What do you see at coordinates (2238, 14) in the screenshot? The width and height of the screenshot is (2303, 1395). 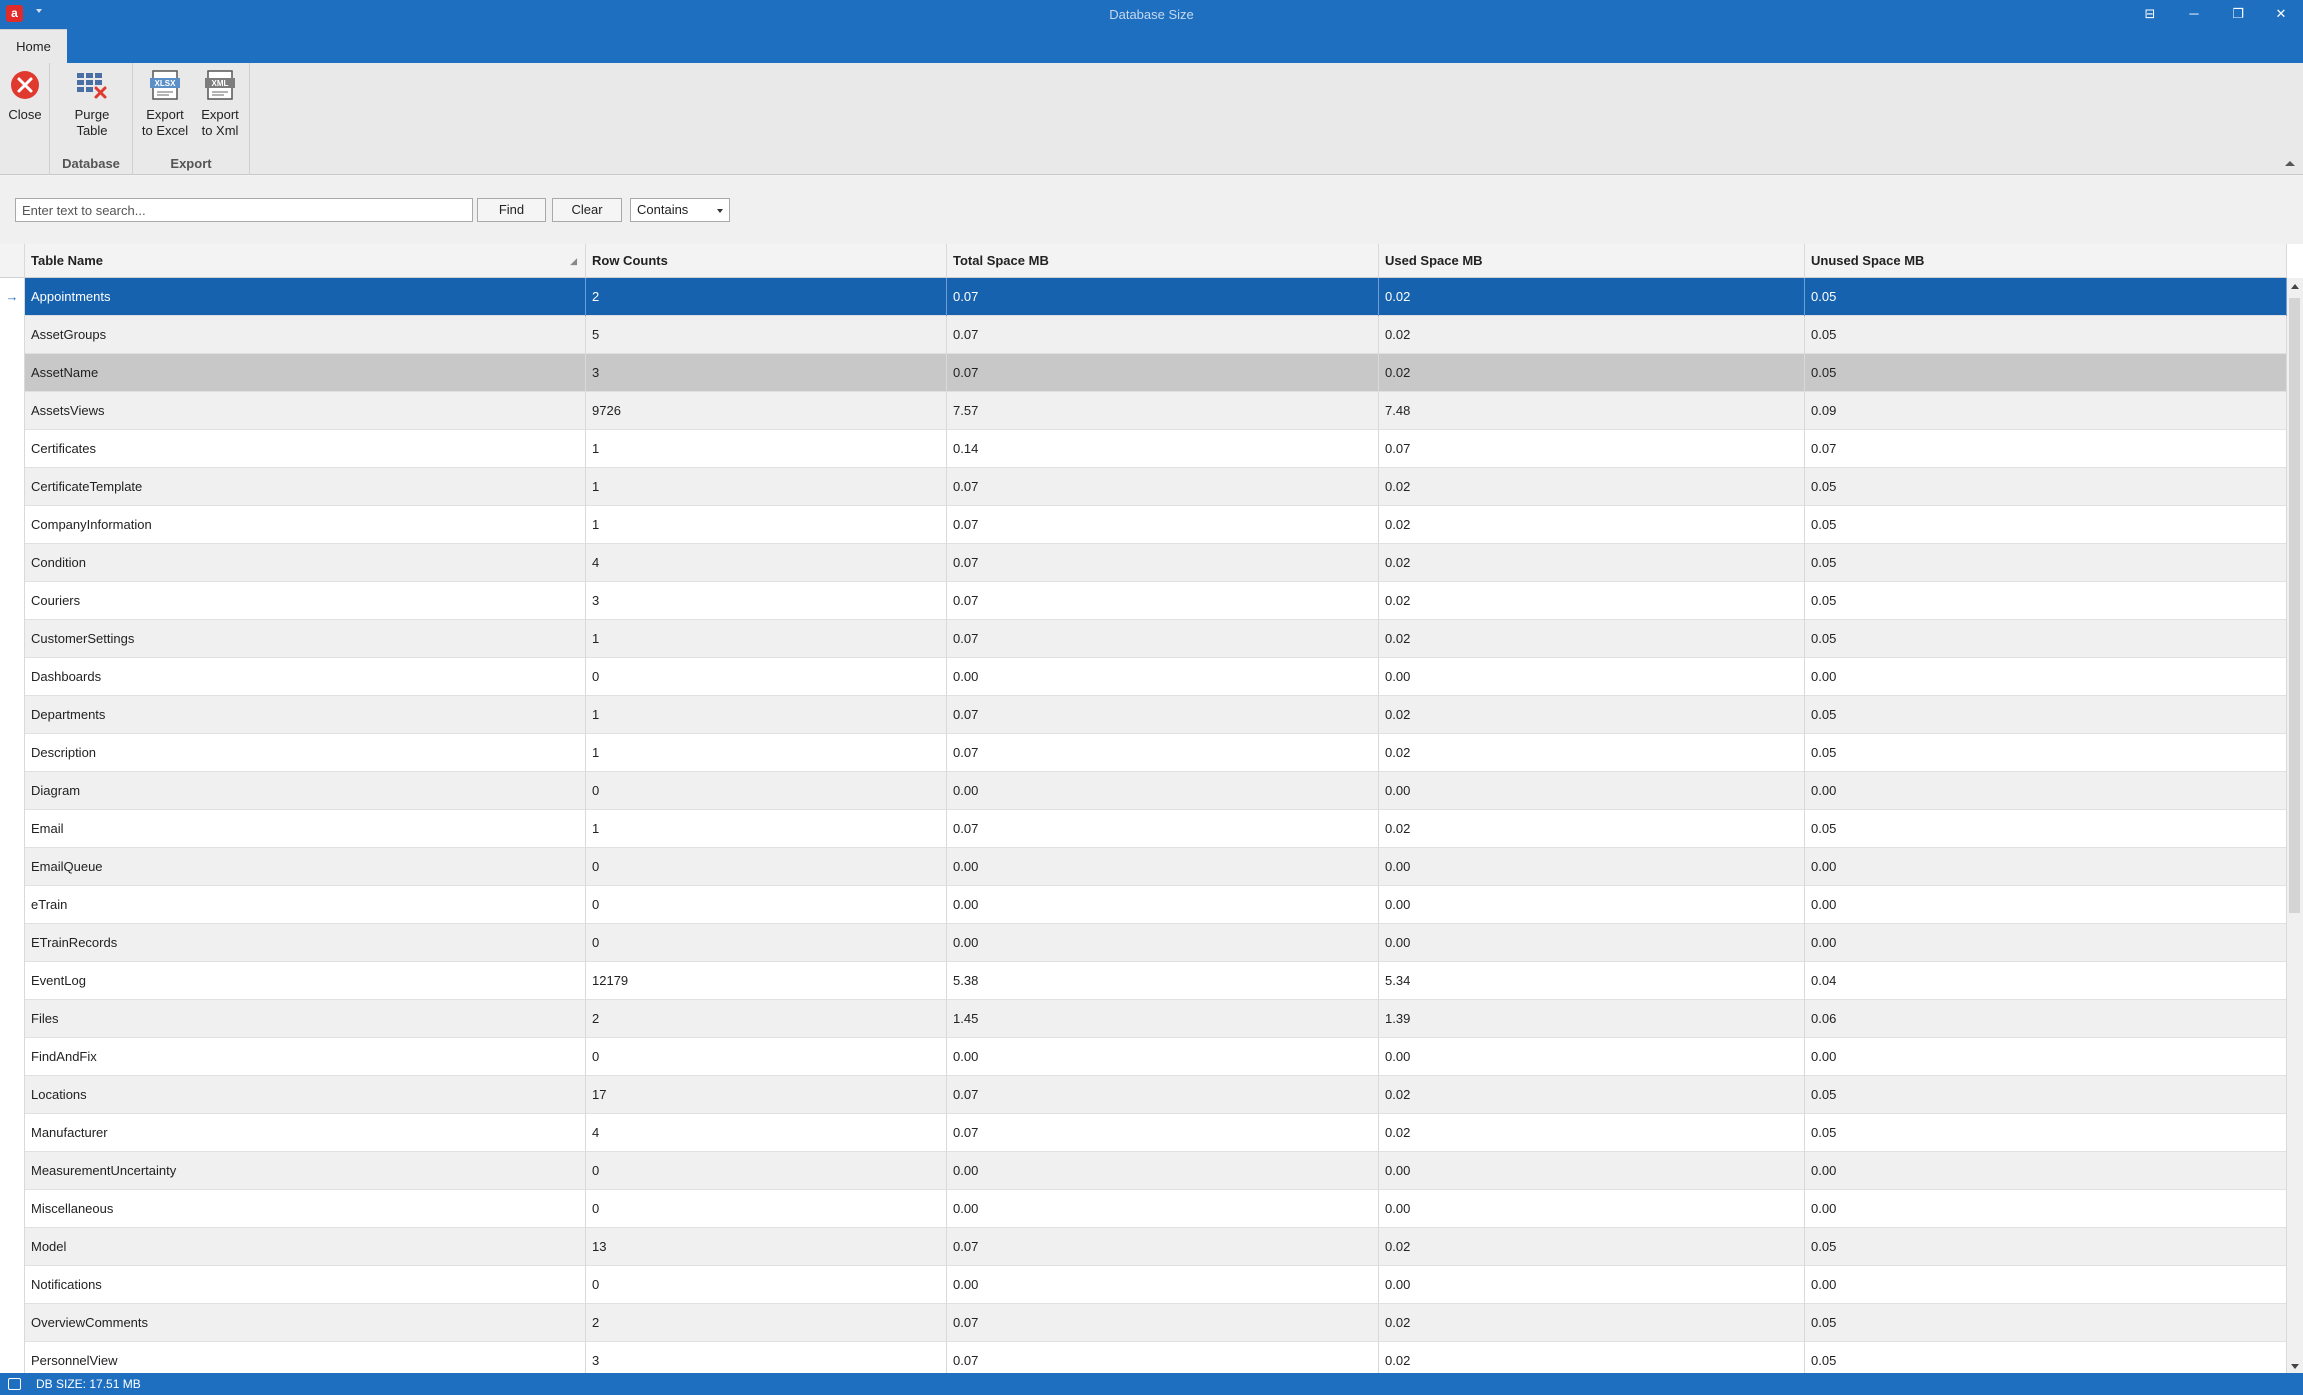 I see `maximize-button: ❐` at bounding box center [2238, 14].